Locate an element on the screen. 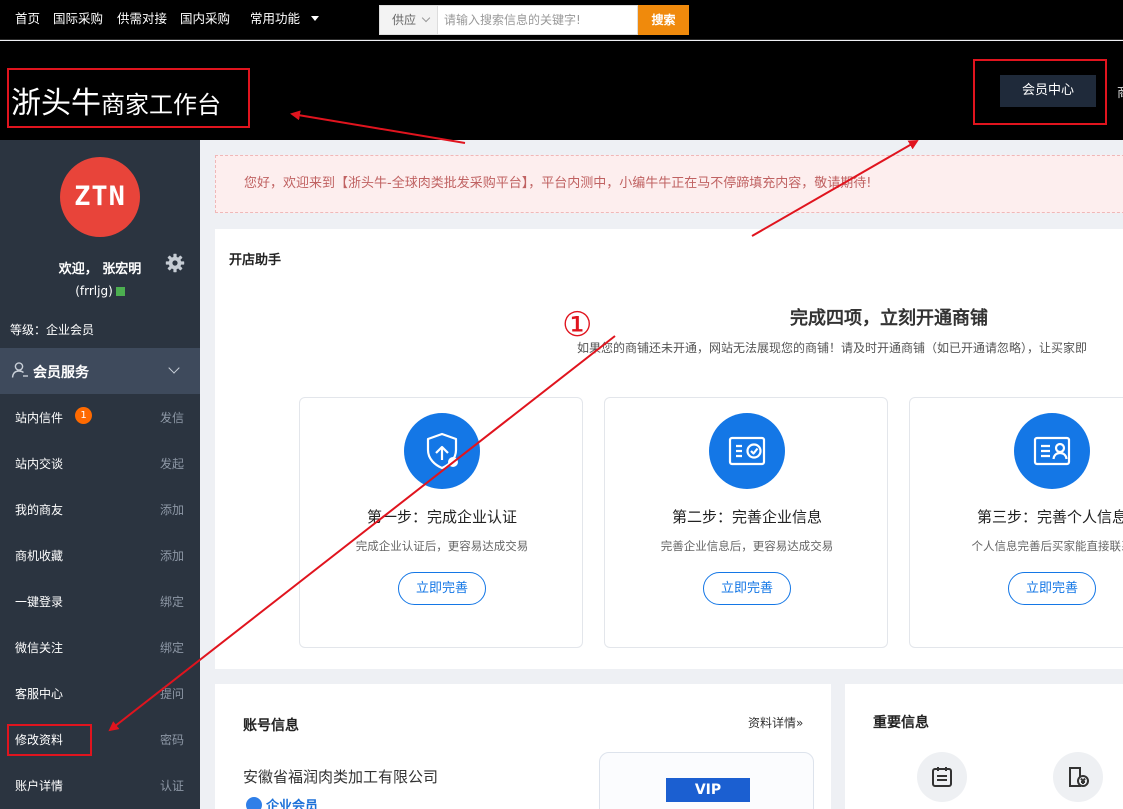 This screenshot has height=809, width=1123. sidebar-item-action: 认证 is located at coordinates (172, 785).